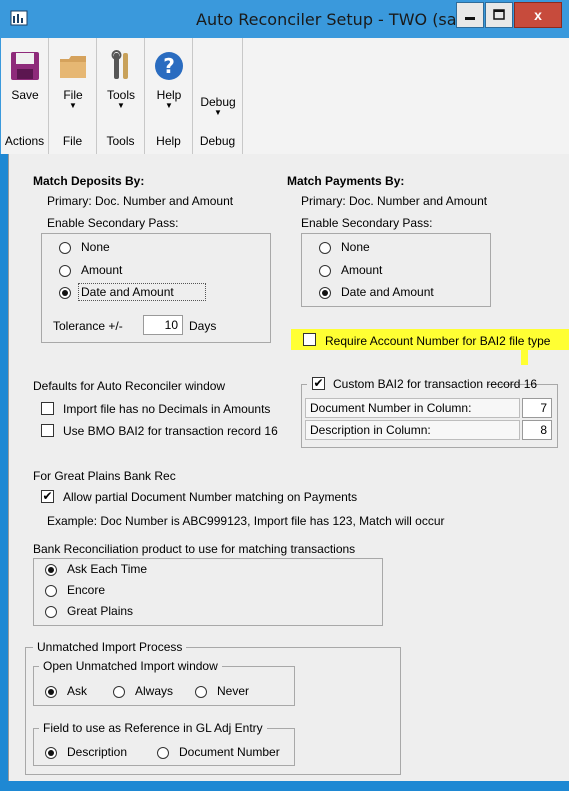 This screenshot has width=569, height=791. Describe the element at coordinates (394, 201) in the screenshot. I see `payments-primary: Primary: Doc. Number and Amount` at that location.